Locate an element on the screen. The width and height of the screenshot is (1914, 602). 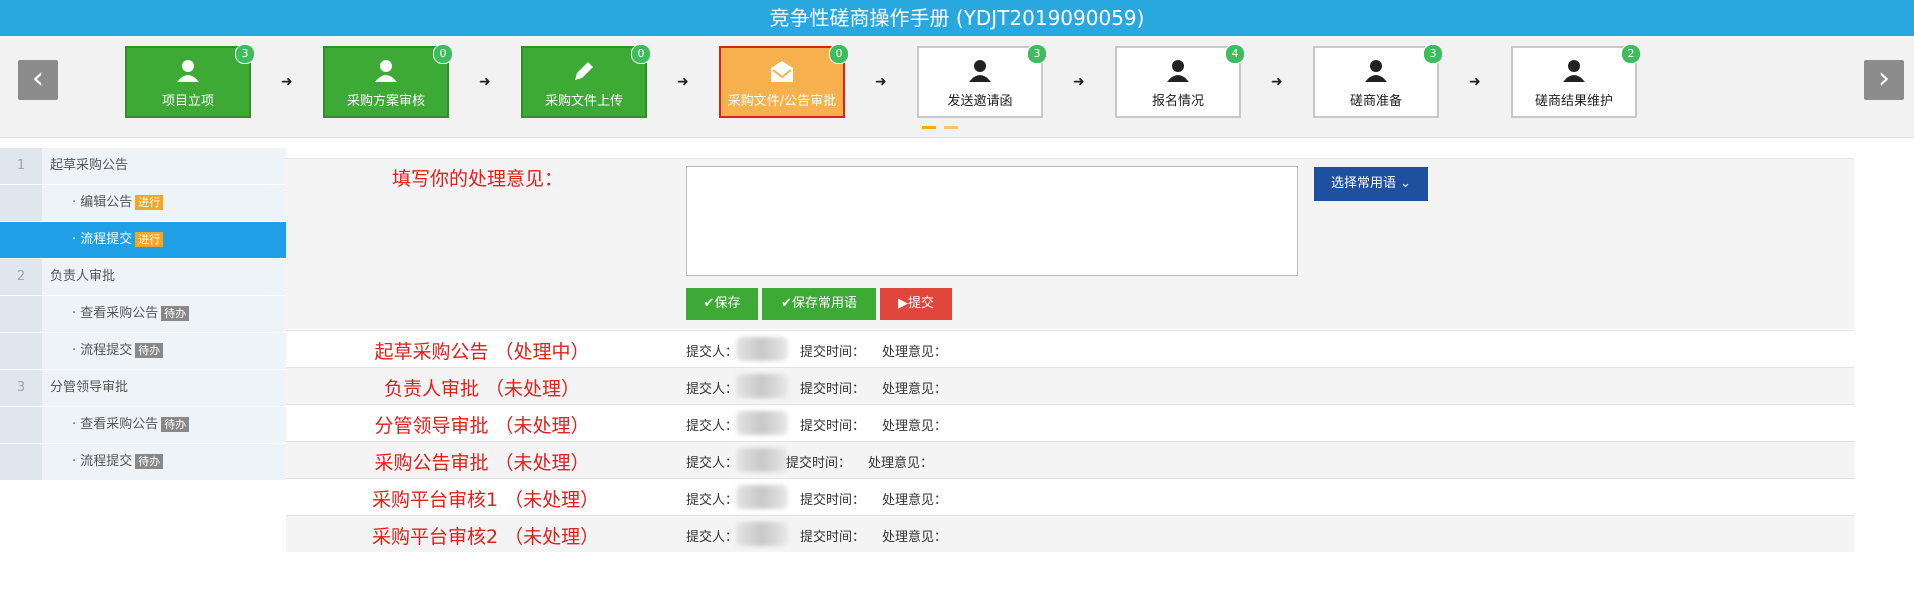
step-7: 磋商准备 3 is located at coordinates (1378, 81).